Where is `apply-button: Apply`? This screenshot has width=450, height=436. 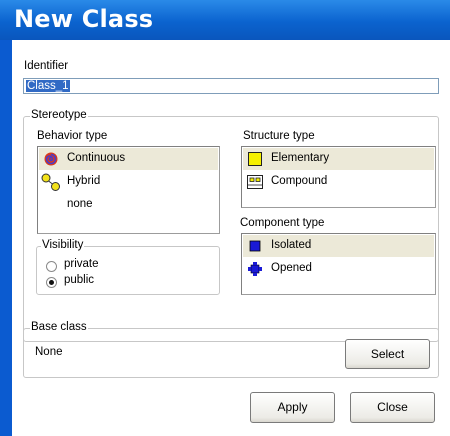
apply-button: Apply is located at coordinates (292, 407).